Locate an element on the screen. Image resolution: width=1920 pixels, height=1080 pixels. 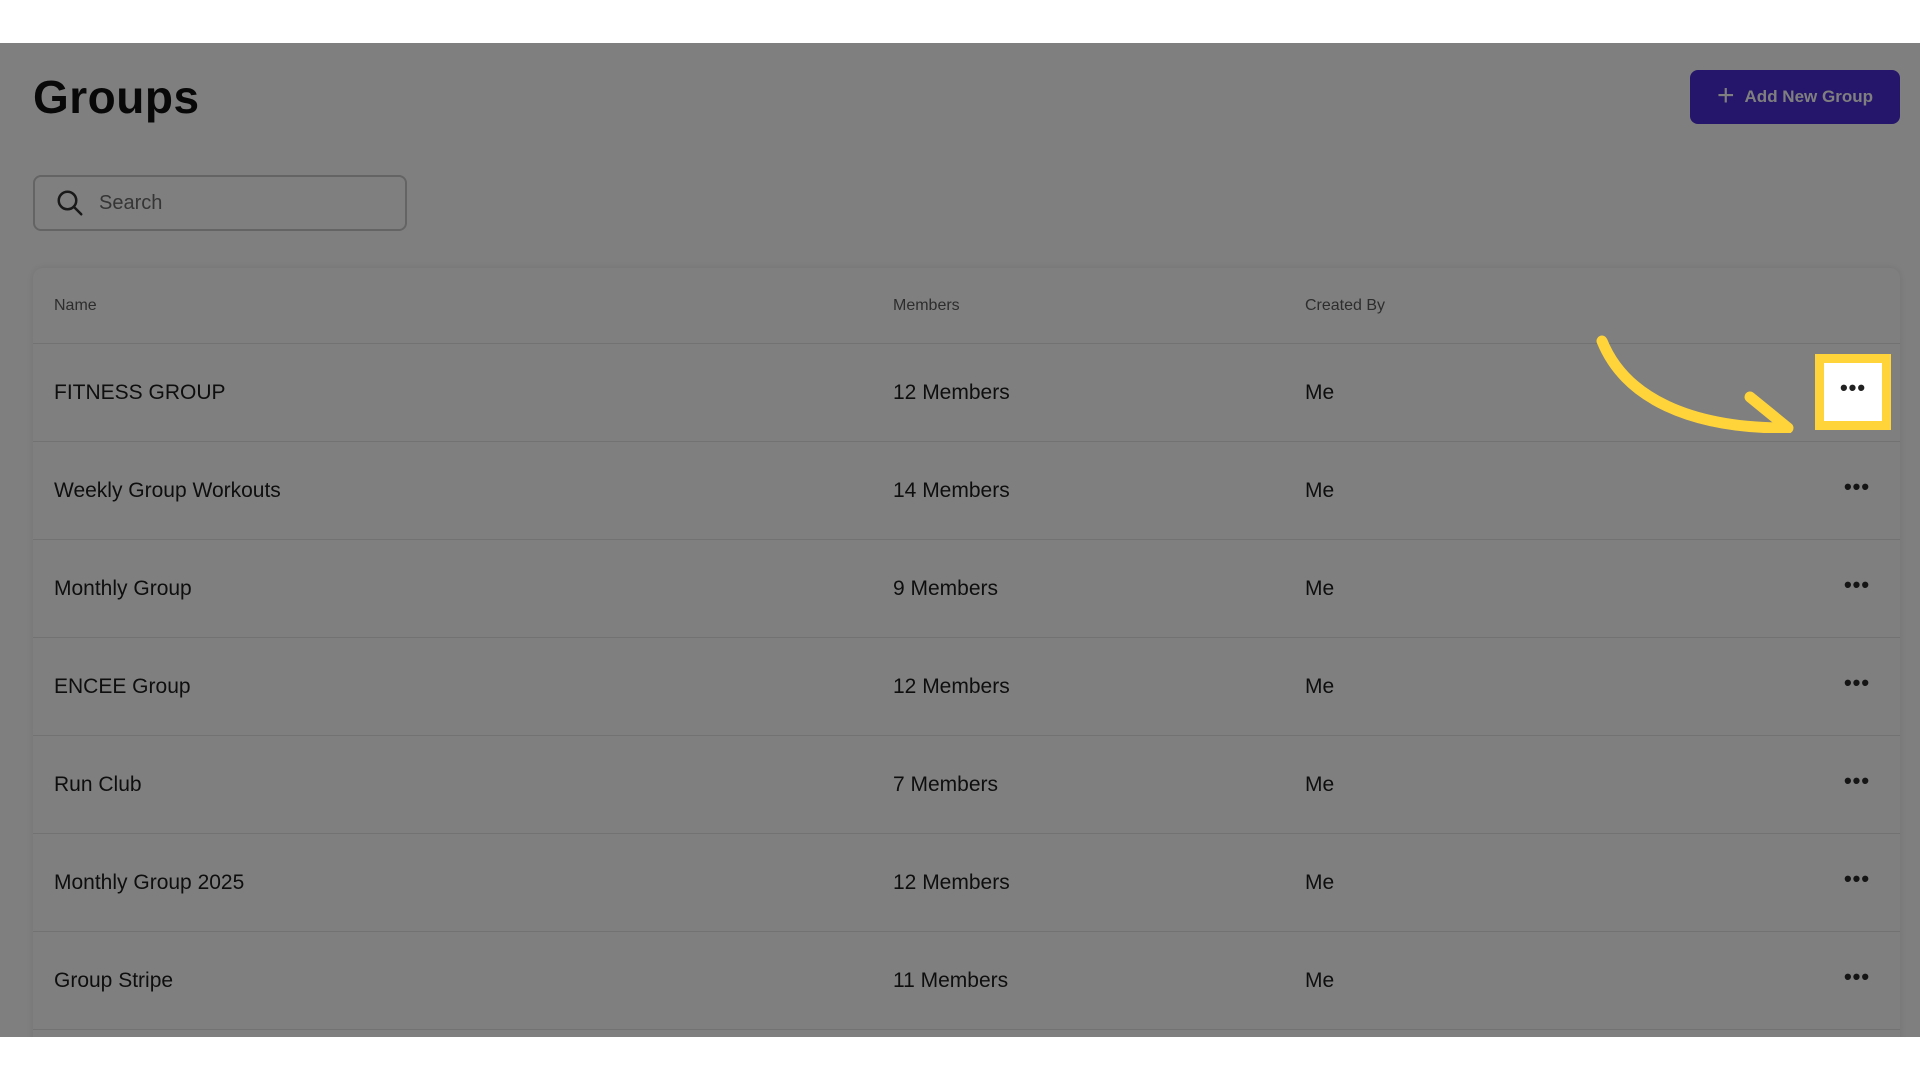
bottom-margin-bar is located at coordinates (960, 1058).